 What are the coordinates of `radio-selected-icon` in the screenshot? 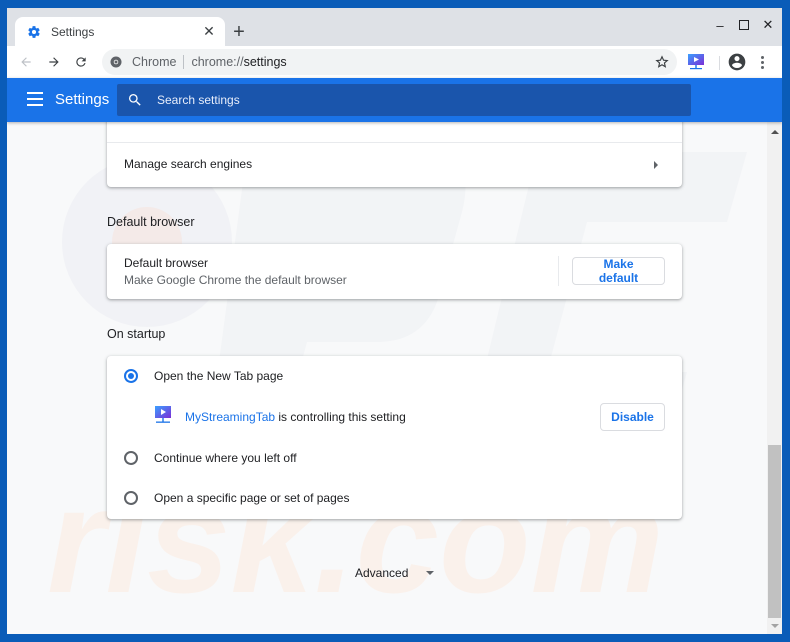 It's located at (131, 376).